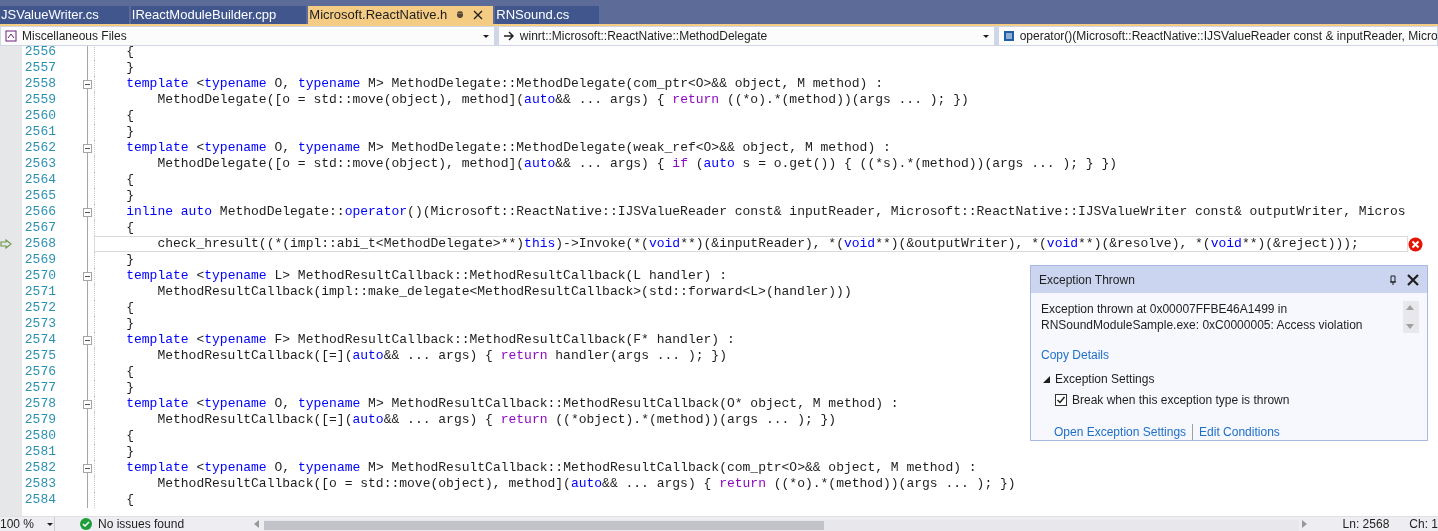  Describe the element at coordinates (1423, 523) in the screenshot. I see `column-indicator: Ch: 1` at that location.